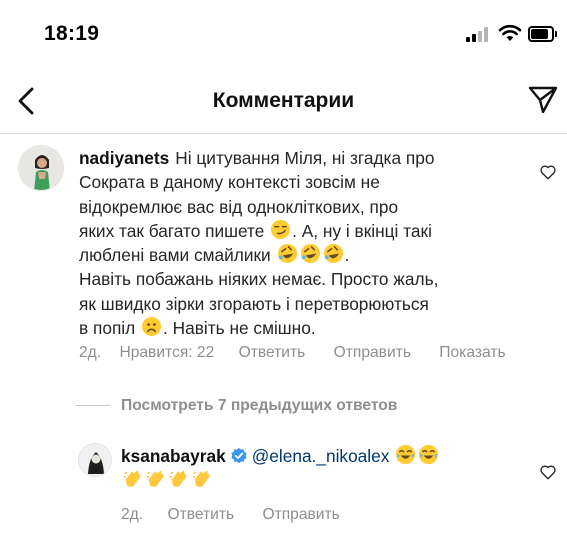  Describe the element at coordinates (281, 229) in the screenshot. I see `smirk-emoji-icon` at that location.